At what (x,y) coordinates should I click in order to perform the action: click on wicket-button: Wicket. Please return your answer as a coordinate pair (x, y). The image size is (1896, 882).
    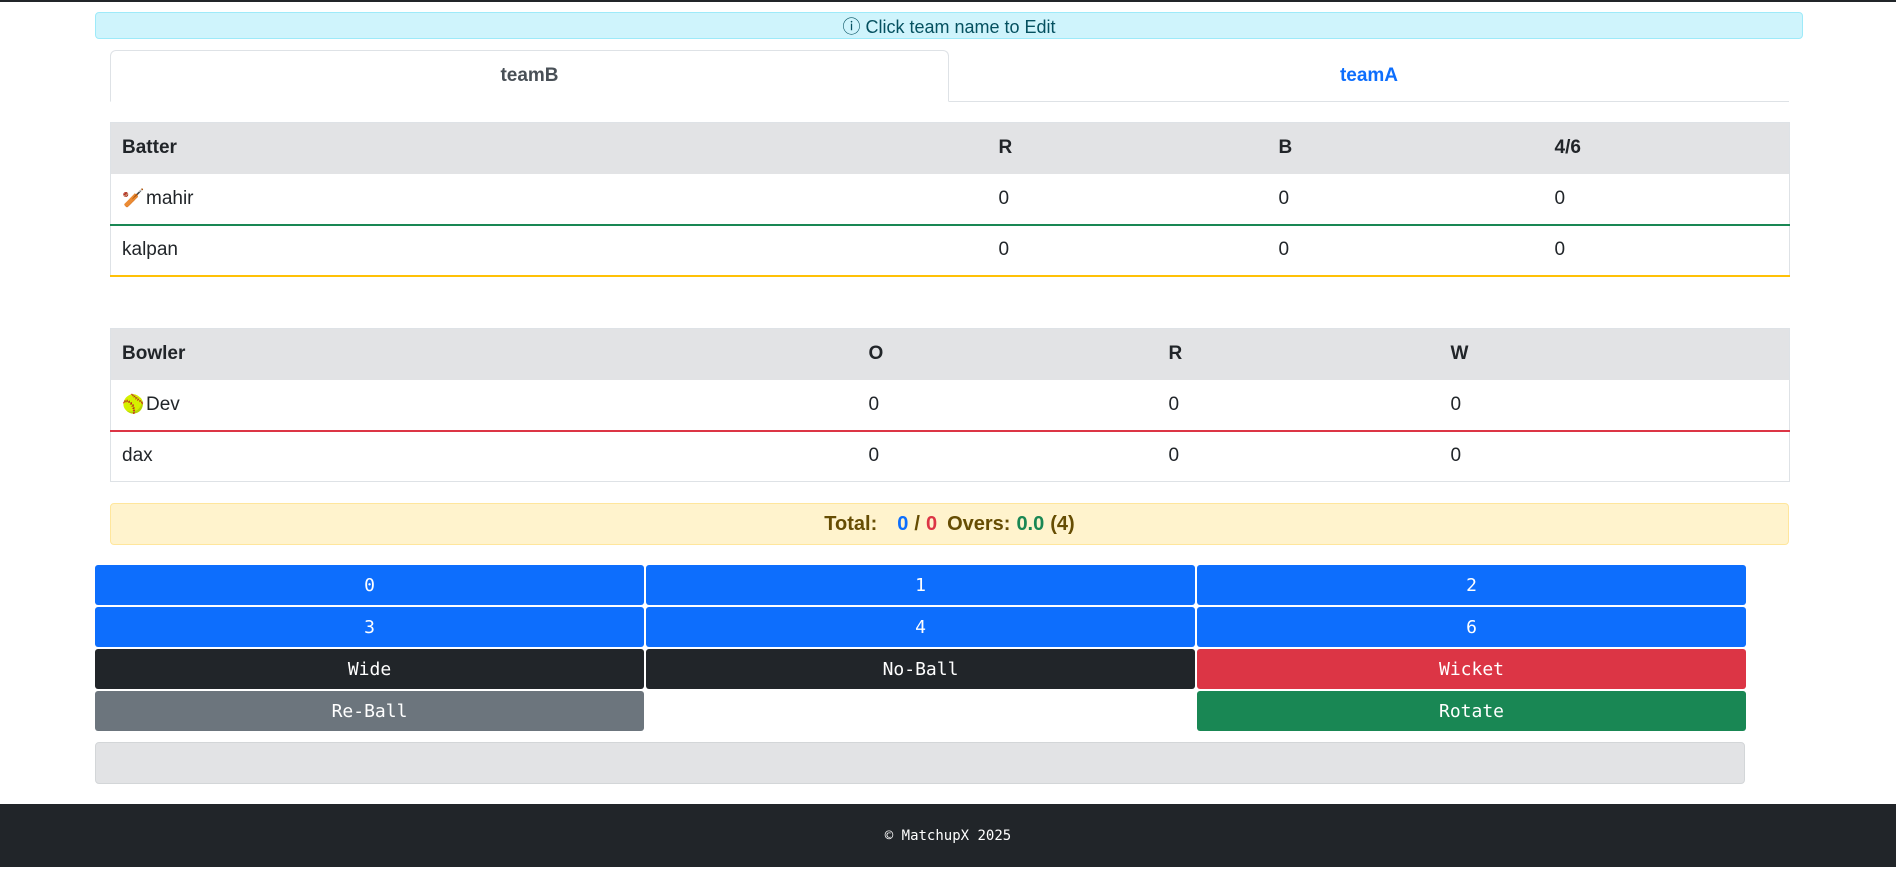
    Looking at the image, I should click on (1471, 669).